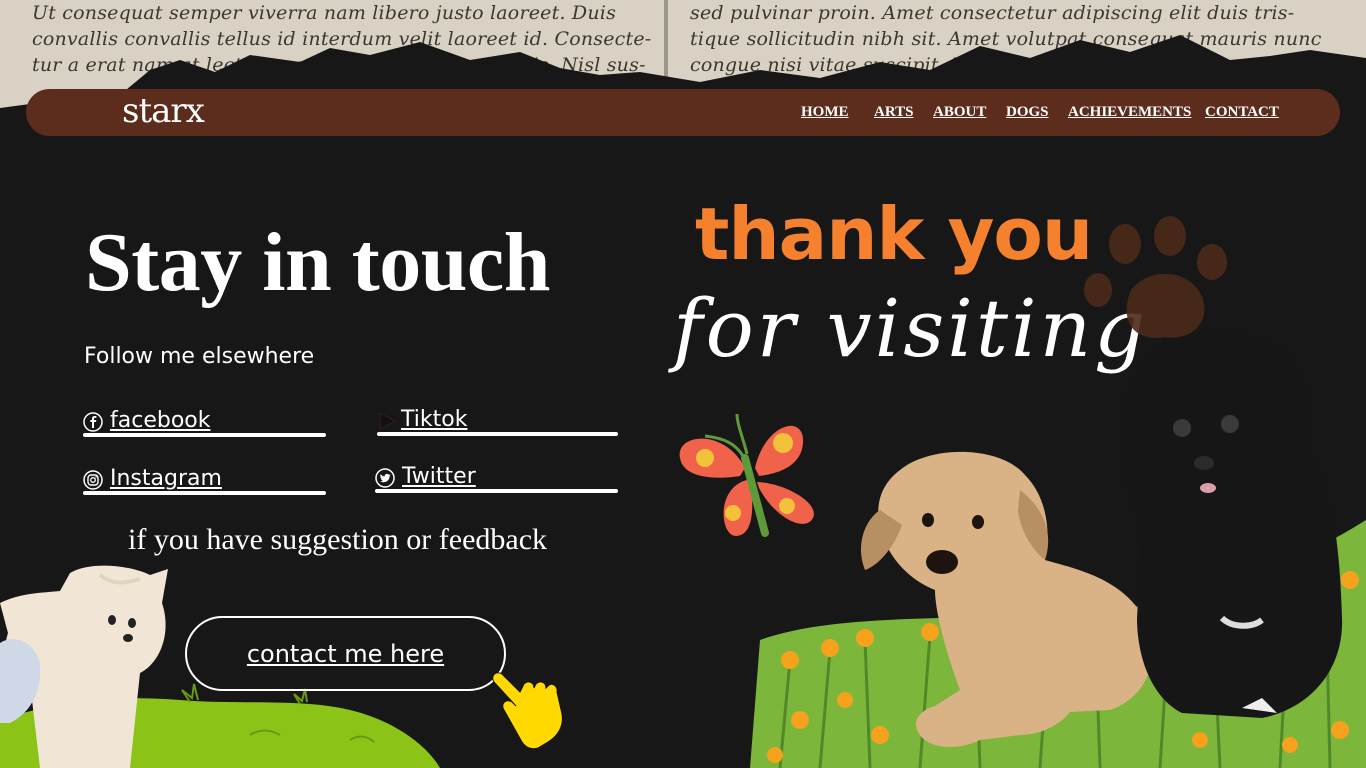 This screenshot has width=1366, height=768. Describe the element at coordinates (1242, 112) in the screenshot. I see `nav-link-contact: CONTACT` at that location.